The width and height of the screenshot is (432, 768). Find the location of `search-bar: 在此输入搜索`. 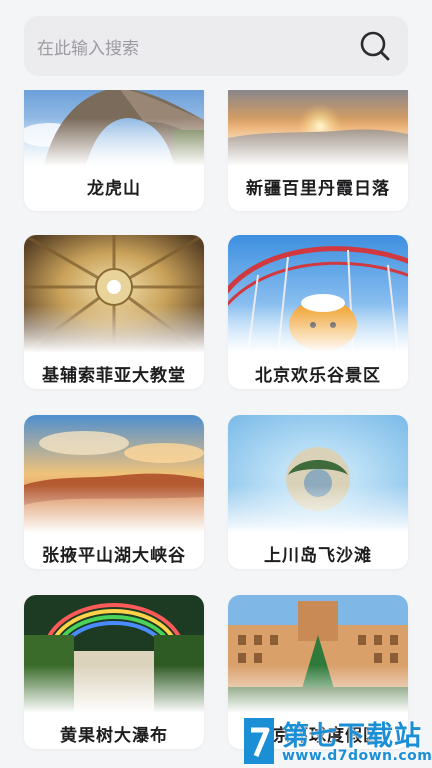

search-bar: 在此输入搜索 is located at coordinates (216, 46).